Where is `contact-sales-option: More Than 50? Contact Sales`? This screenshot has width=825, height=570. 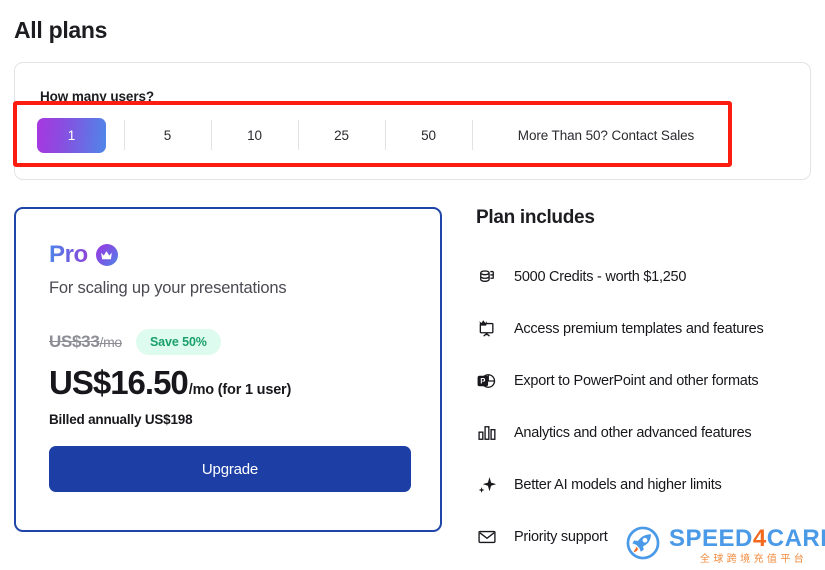 contact-sales-option: More Than 50? Contact Sales is located at coordinates (606, 135).